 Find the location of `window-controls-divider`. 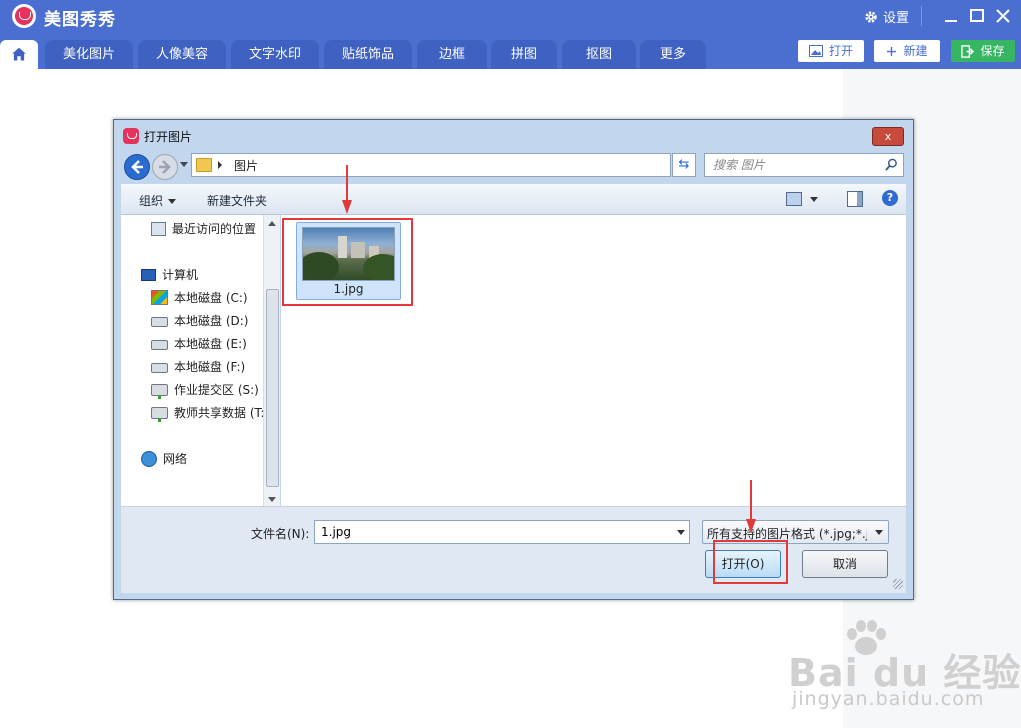

window-controls-divider is located at coordinates (921, 16).